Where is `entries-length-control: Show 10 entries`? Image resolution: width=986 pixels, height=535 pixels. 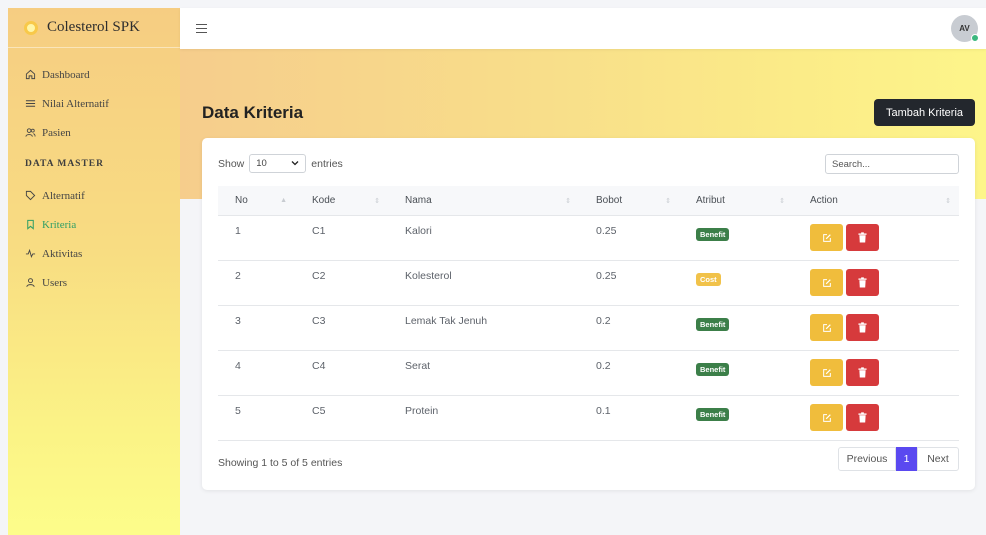 entries-length-control: Show 10 entries is located at coordinates (280, 163).